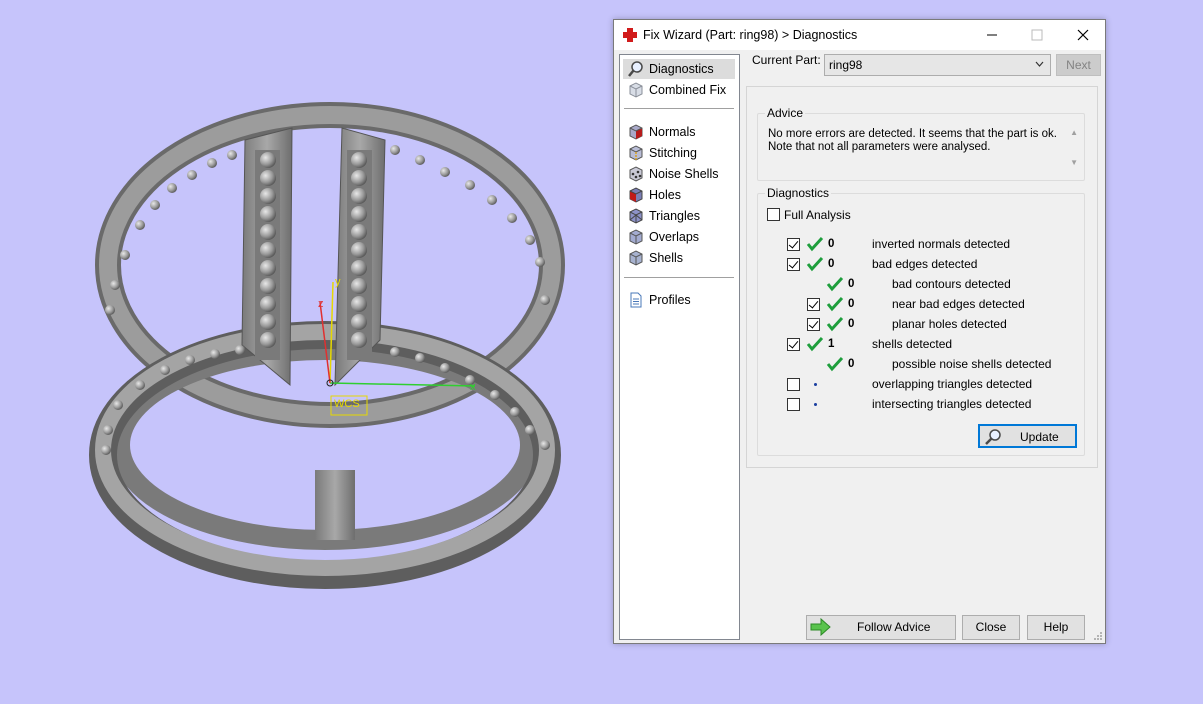  I want to click on next-button: Next, so click(1078, 65).